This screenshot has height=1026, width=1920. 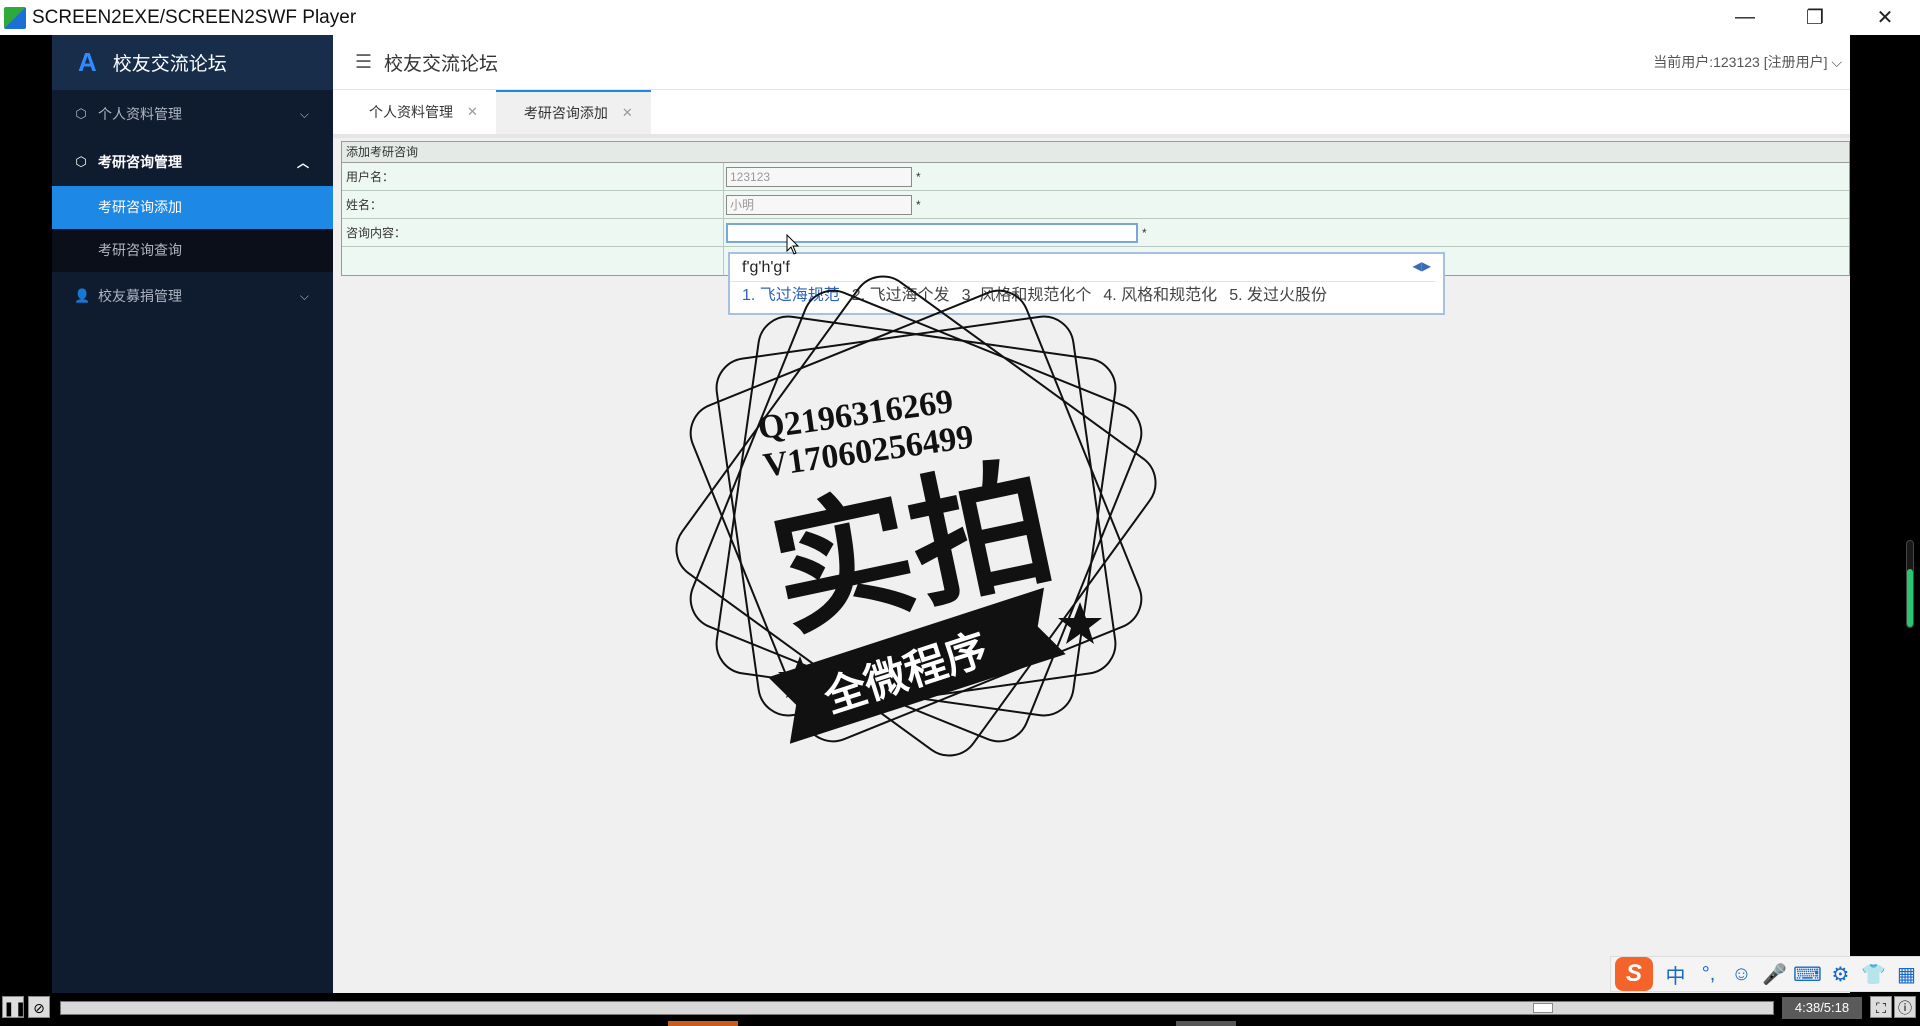 What do you see at coordinates (1095, 152) in the screenshot?
I see `form-caption: 添加考研咨询` at bounding box center [1095, 152].